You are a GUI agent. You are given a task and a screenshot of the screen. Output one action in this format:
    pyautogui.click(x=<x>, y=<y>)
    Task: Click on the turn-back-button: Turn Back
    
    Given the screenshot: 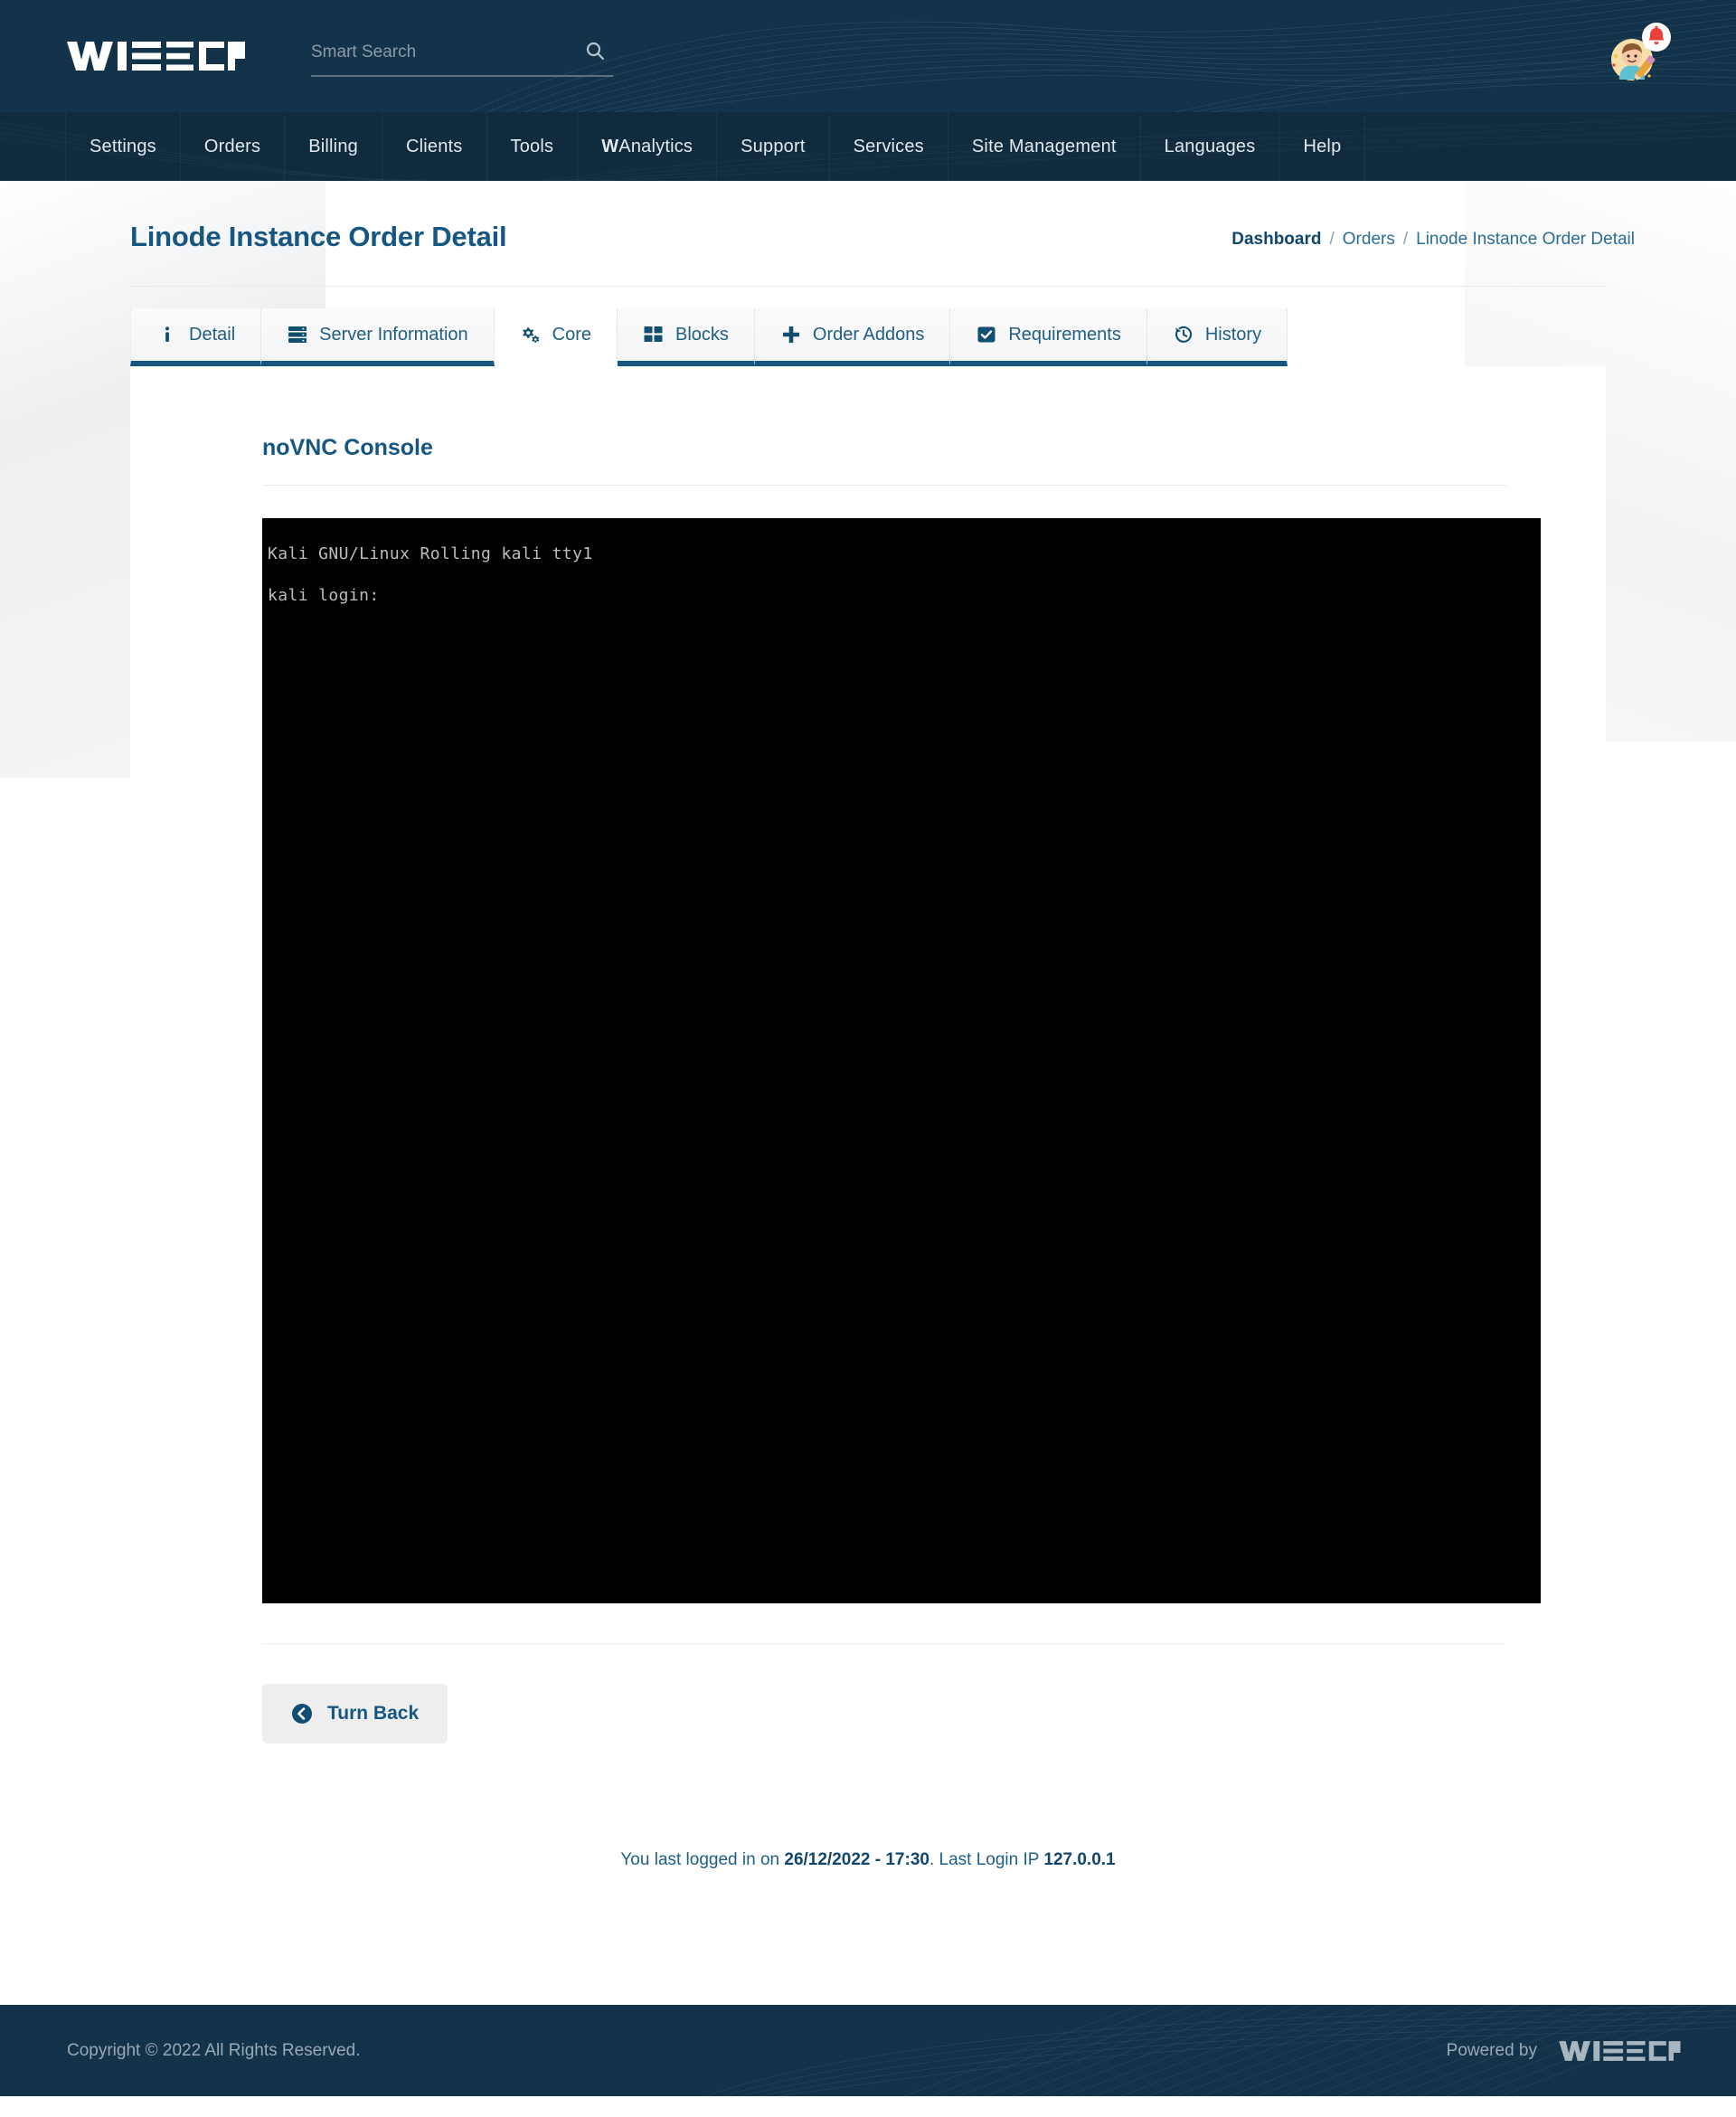 What is the action you would take?
    pyautogui.click(x=355, y=1714)
    